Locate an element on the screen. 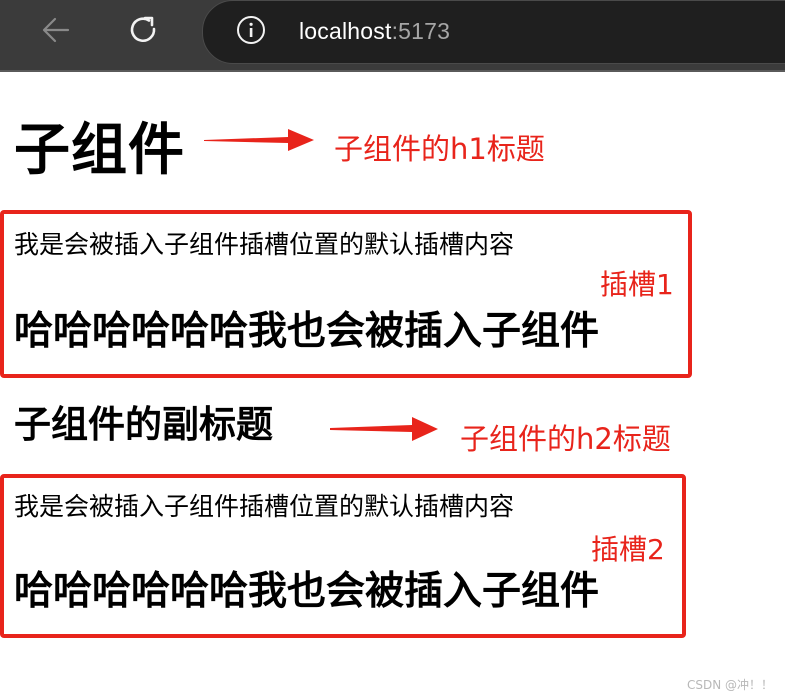  h1-annotation-label: 子组件的h1标题 is located at coordinates (439, 149).